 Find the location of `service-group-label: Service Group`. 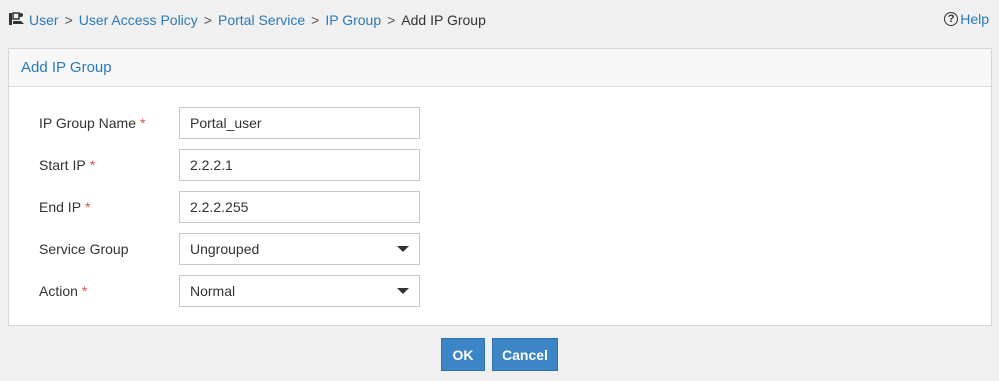

service-group-label: Service Group is located at coordinates (84, 249).